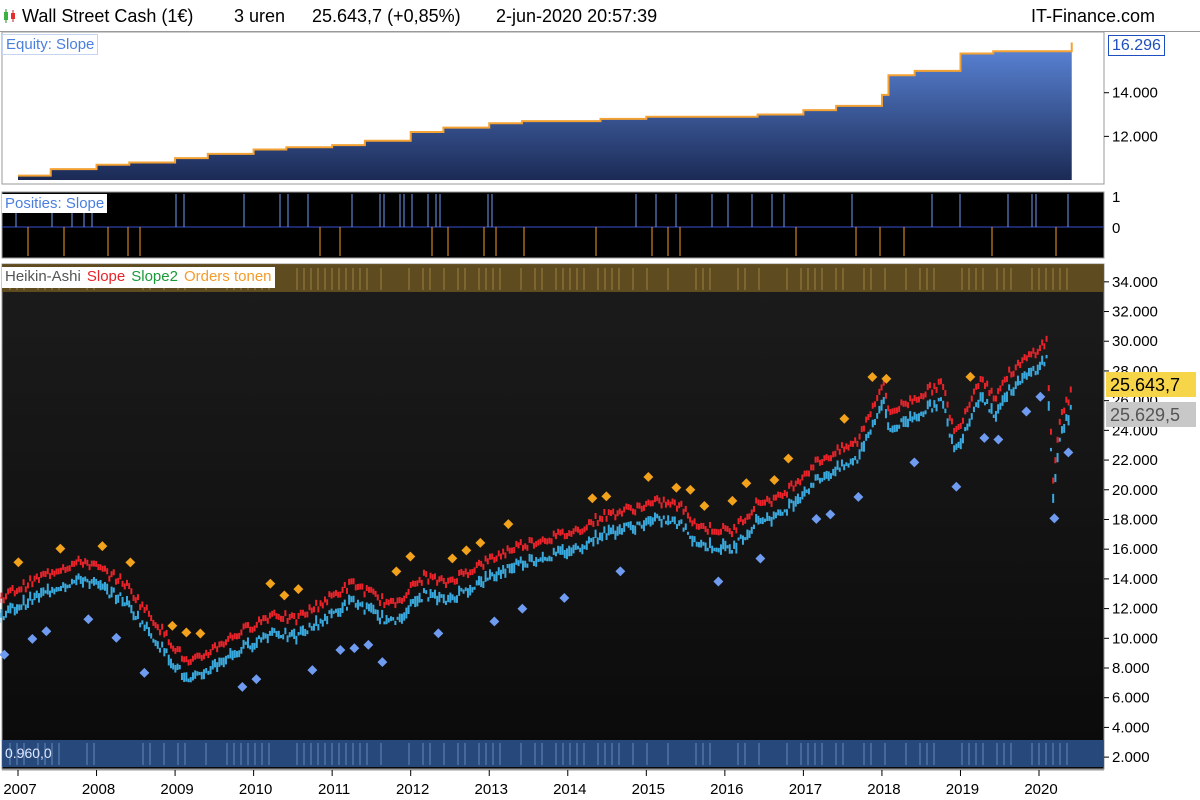 The image size is (1200, 800). Describe the element at coordinates (228, 276) in the screenshot. I see `legend-orders: Orders tonen` at that location.